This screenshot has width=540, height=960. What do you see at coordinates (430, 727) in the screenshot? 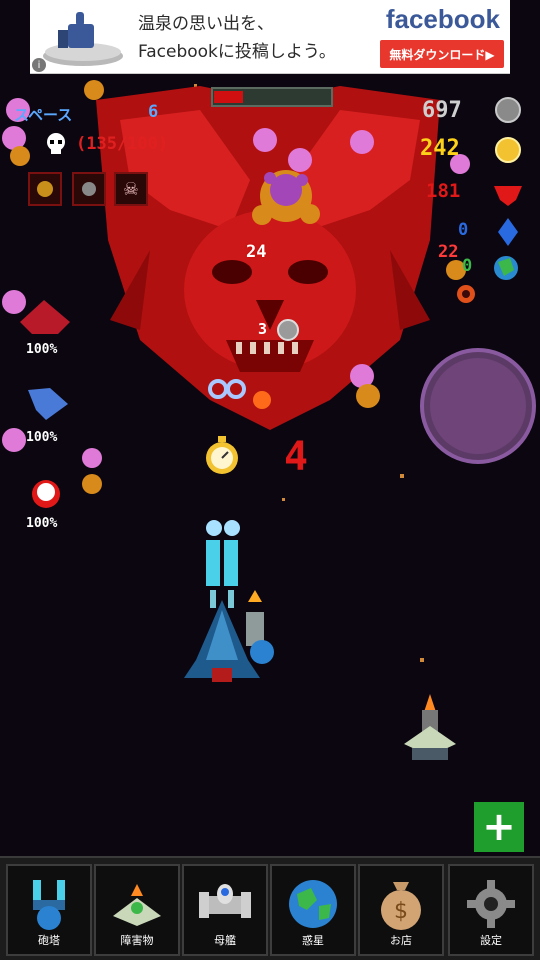
I see `ally-ship` at bounding box center [430, 727].